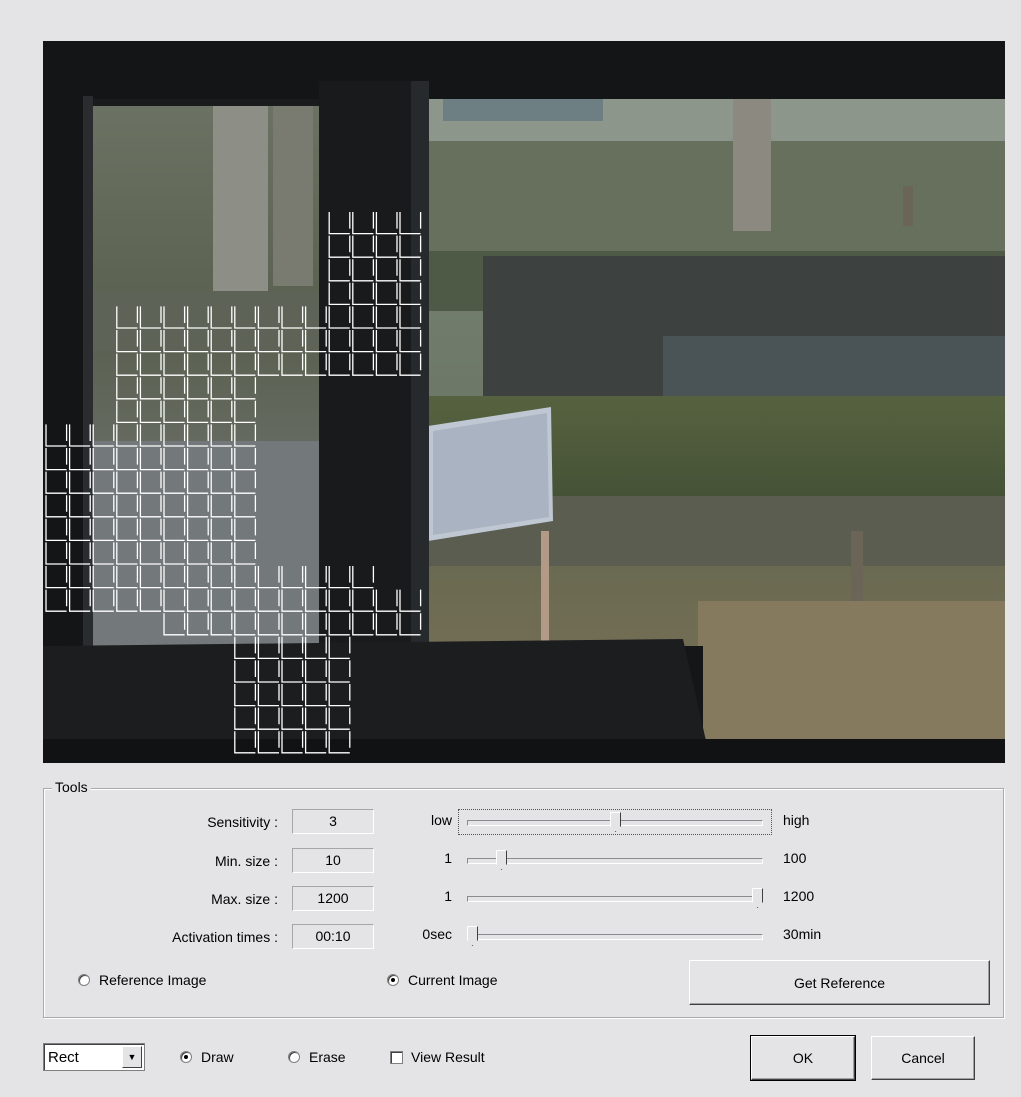  I want to click on sensitivity-slider, so click(615, 822).